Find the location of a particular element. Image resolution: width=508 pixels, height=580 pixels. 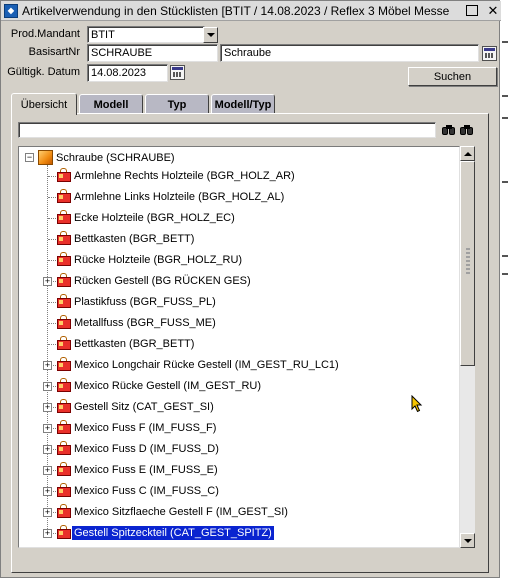

tree-item: + Gestell Spitzeckteil (CAT_GEST_SPITZ) is located at coordinates (239, 533).